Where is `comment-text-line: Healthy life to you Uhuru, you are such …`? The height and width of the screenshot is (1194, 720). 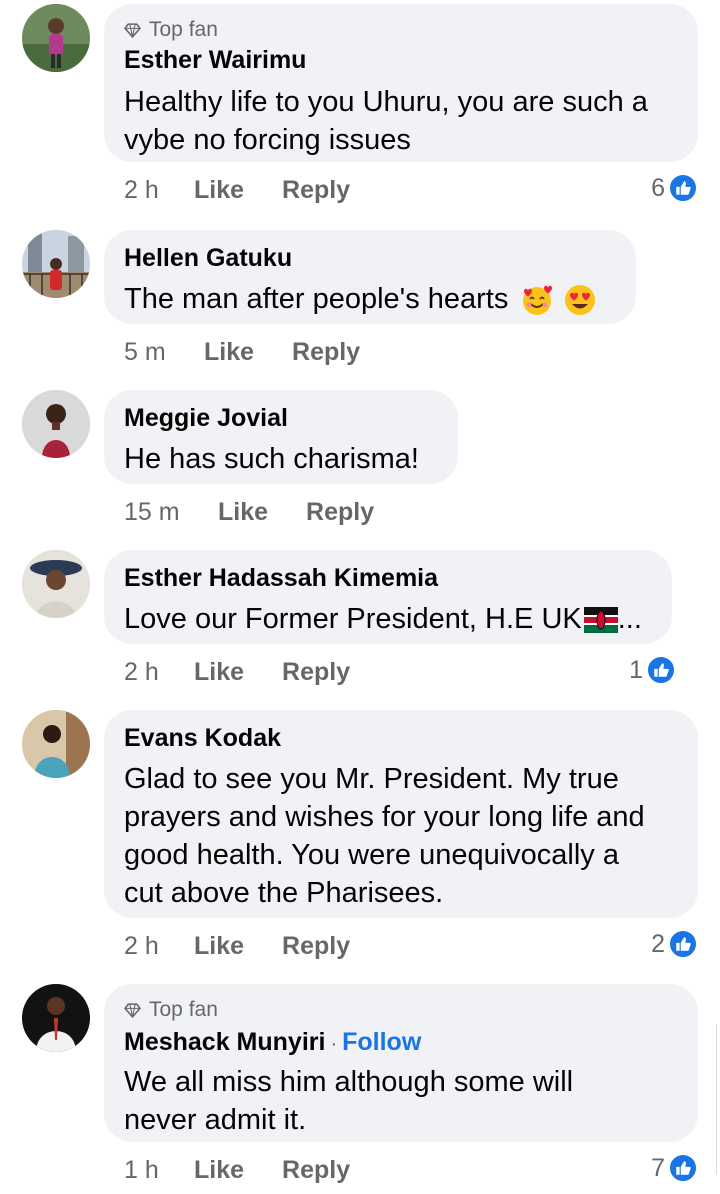
comment-text-line: Healthy life to you Uhuru, you are such … is located at coordinates (386, 102).